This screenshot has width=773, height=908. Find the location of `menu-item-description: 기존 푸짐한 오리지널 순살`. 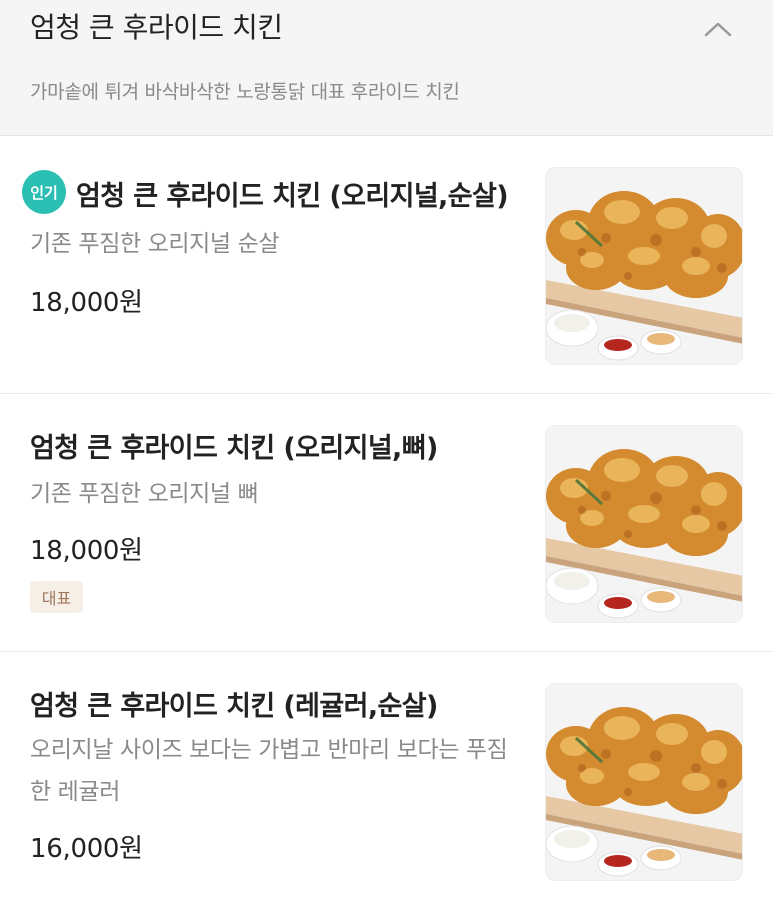

menu-item-description: 기존 푸짐한 오리지널 순살 is located at coordinates (155, 244).